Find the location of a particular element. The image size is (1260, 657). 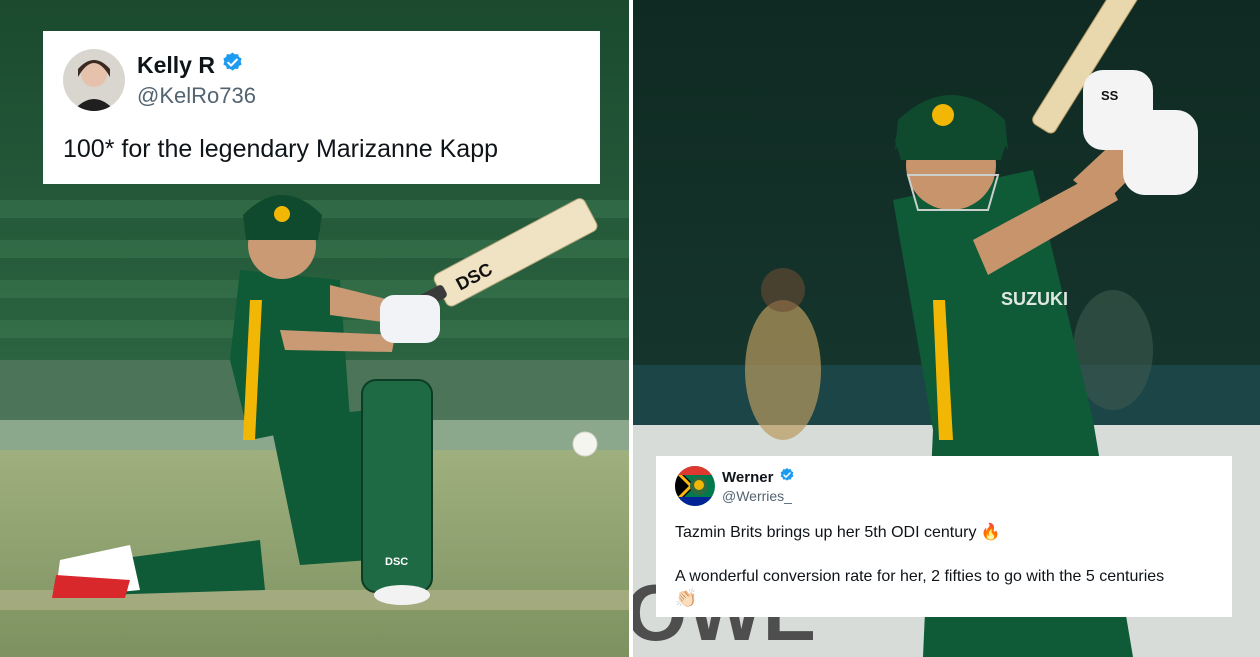

cricket-ball is located at coordinates (585, 444).